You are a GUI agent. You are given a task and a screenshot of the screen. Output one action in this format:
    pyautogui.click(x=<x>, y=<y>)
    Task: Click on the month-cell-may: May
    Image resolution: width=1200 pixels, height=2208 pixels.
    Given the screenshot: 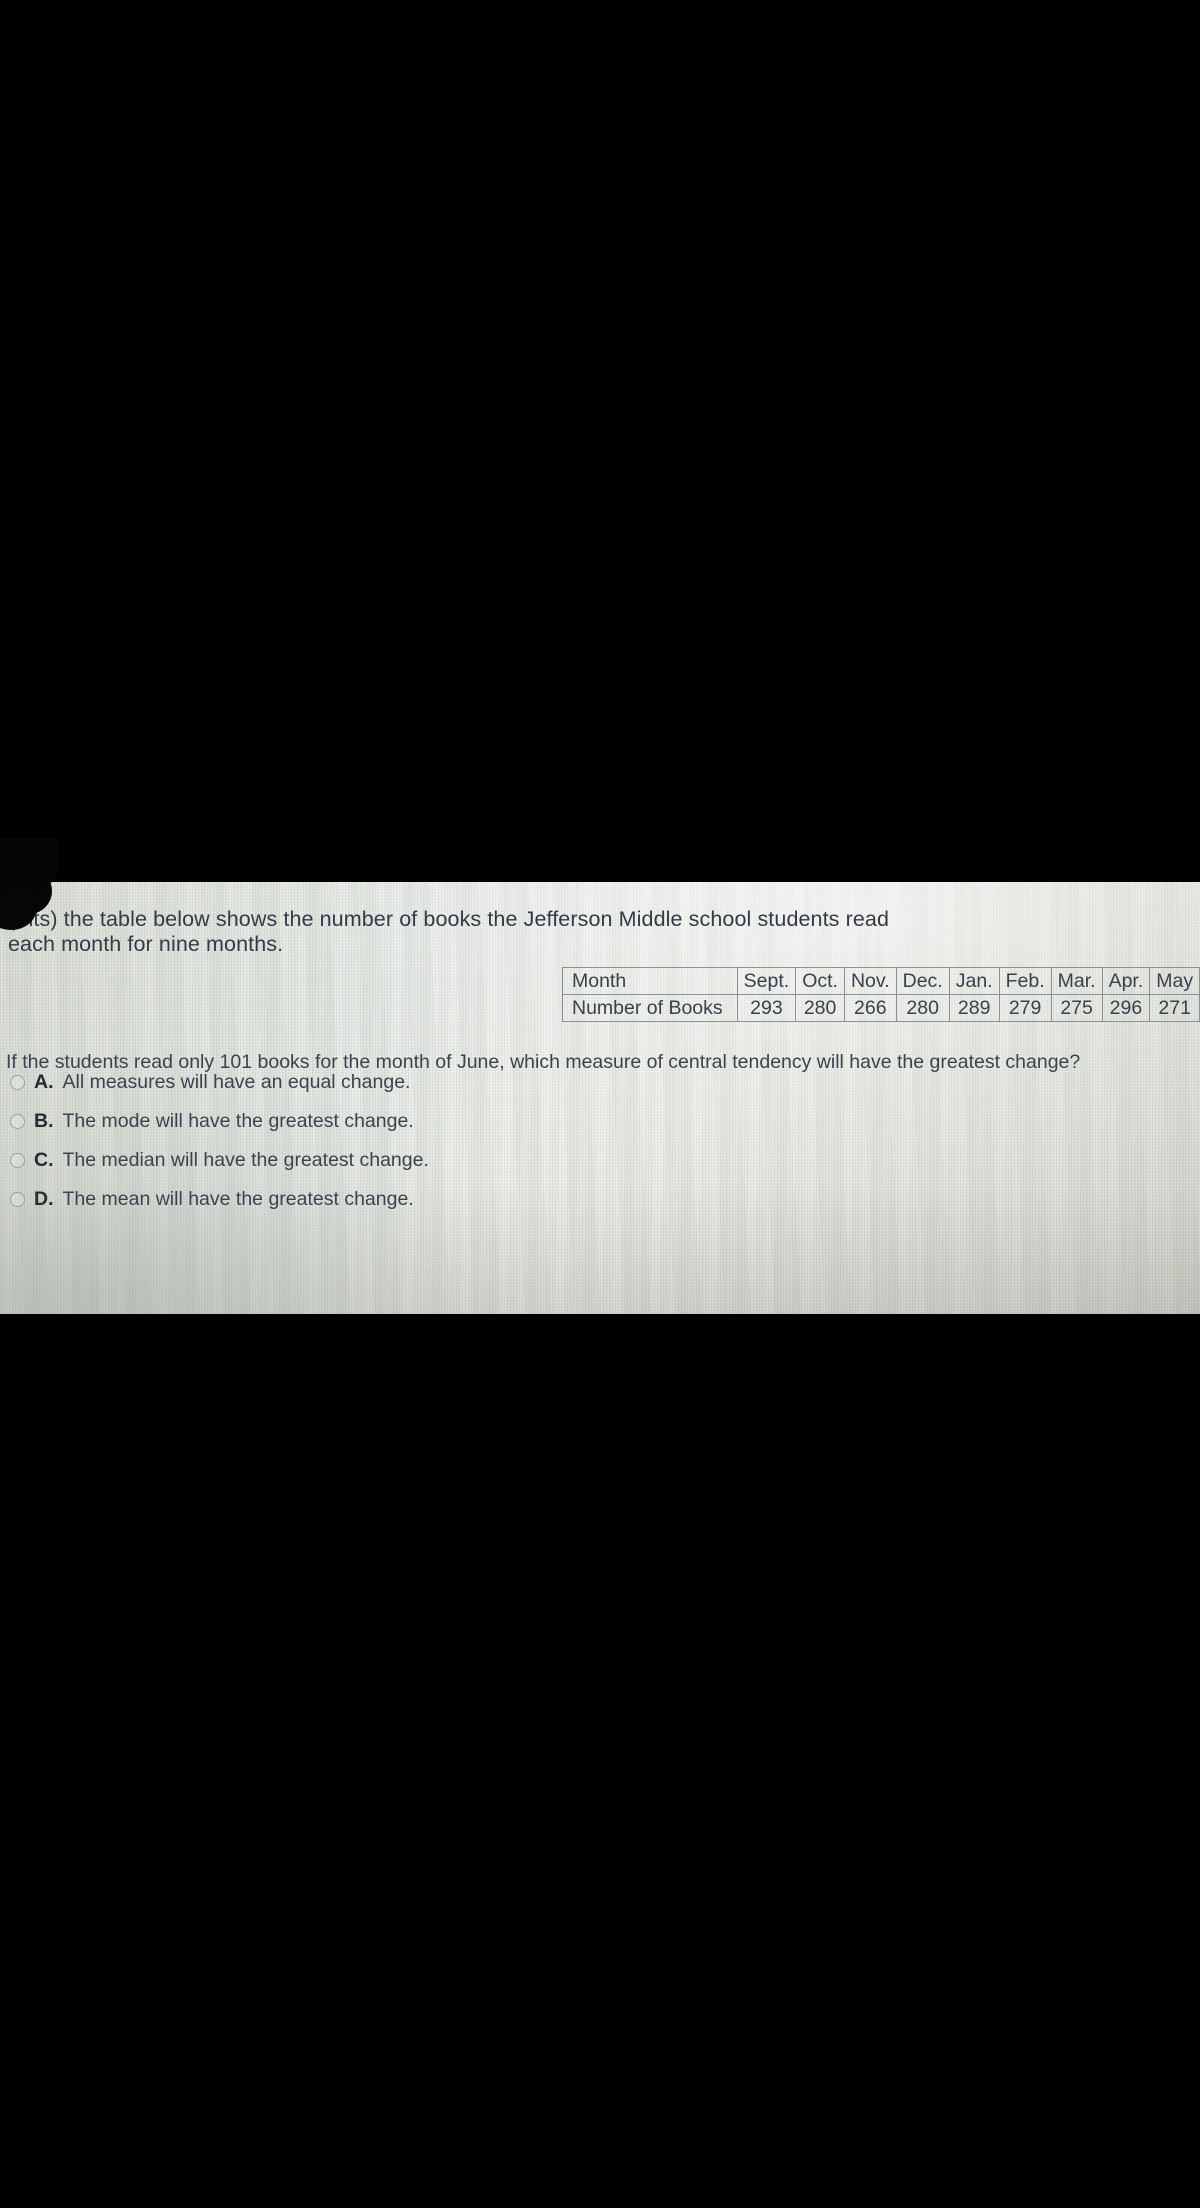 What is the action you would take?
    pyautogui.click(x=1174, y=981)
    